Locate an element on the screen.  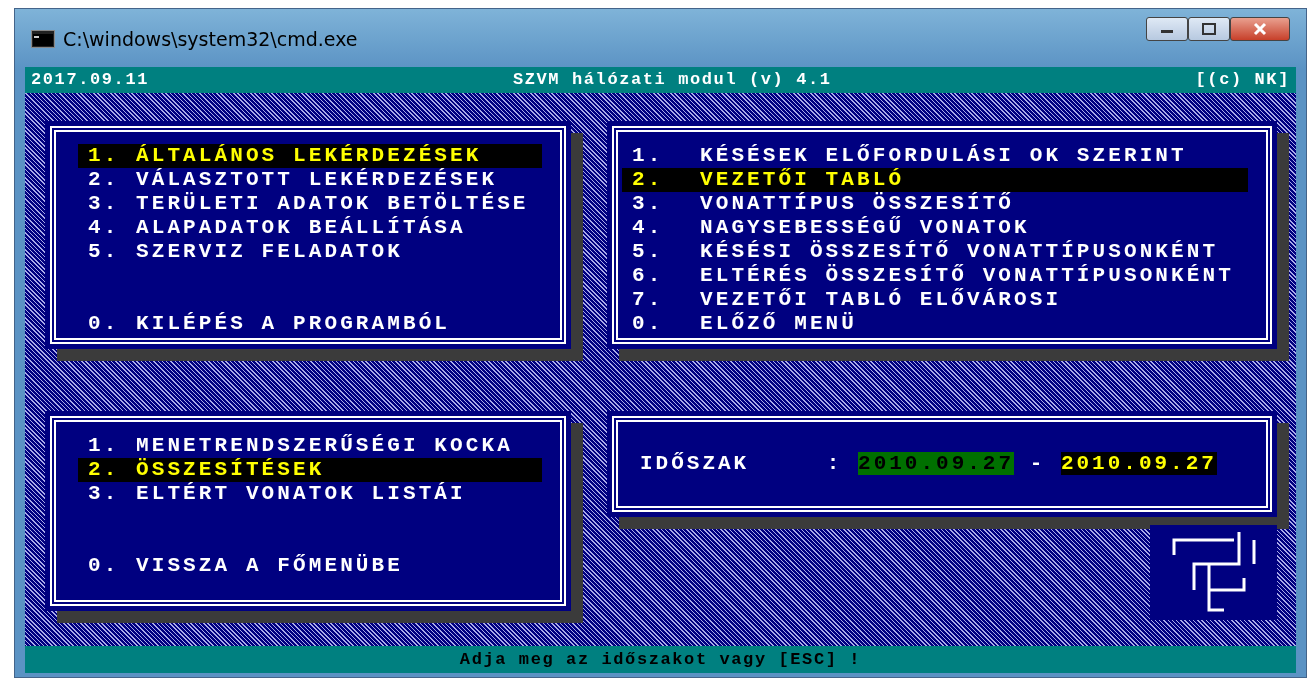
header-copyright: [(c) NK] is located at coordinates (1242, 80).